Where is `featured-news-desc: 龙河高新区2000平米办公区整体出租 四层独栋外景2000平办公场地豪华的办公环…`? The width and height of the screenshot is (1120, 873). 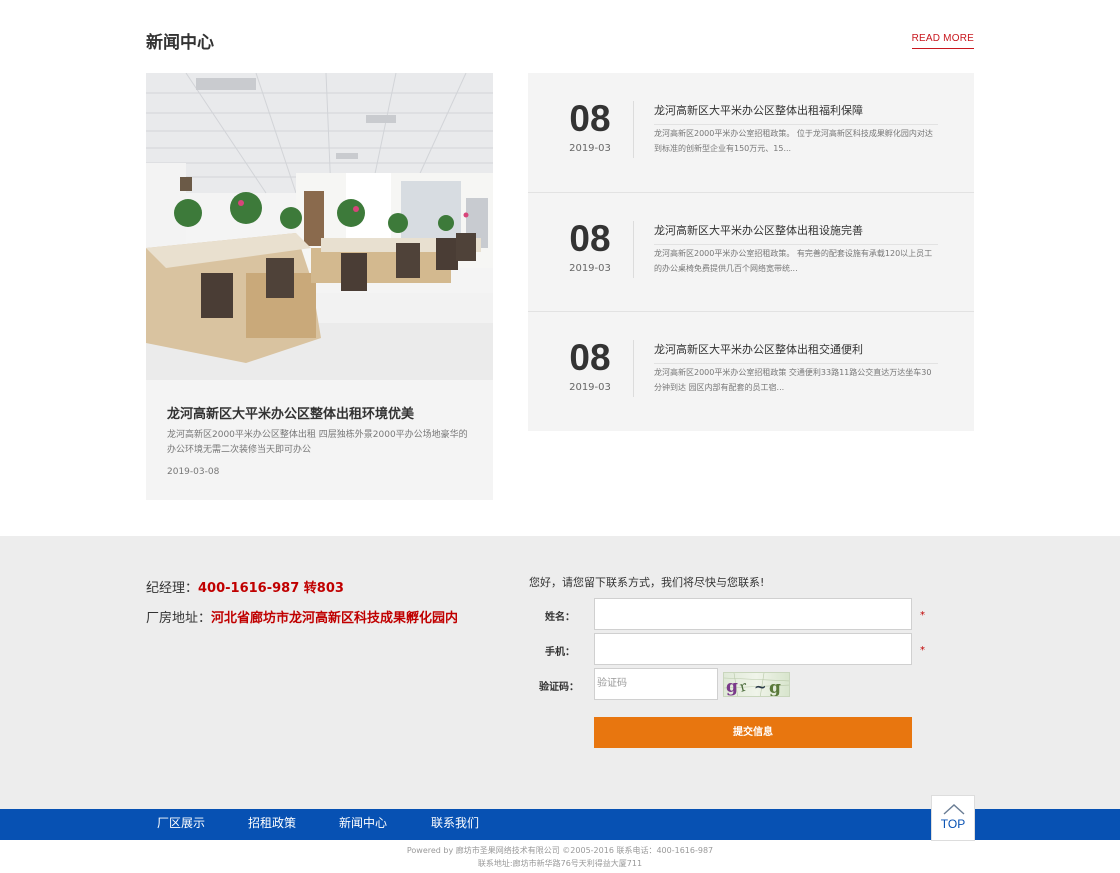
featured-news-desc: 龙河高新区2000平米办公区整体出租 四层独栋外景2000平办公场地豪华的办公环… is located at coordinates (317, 442).